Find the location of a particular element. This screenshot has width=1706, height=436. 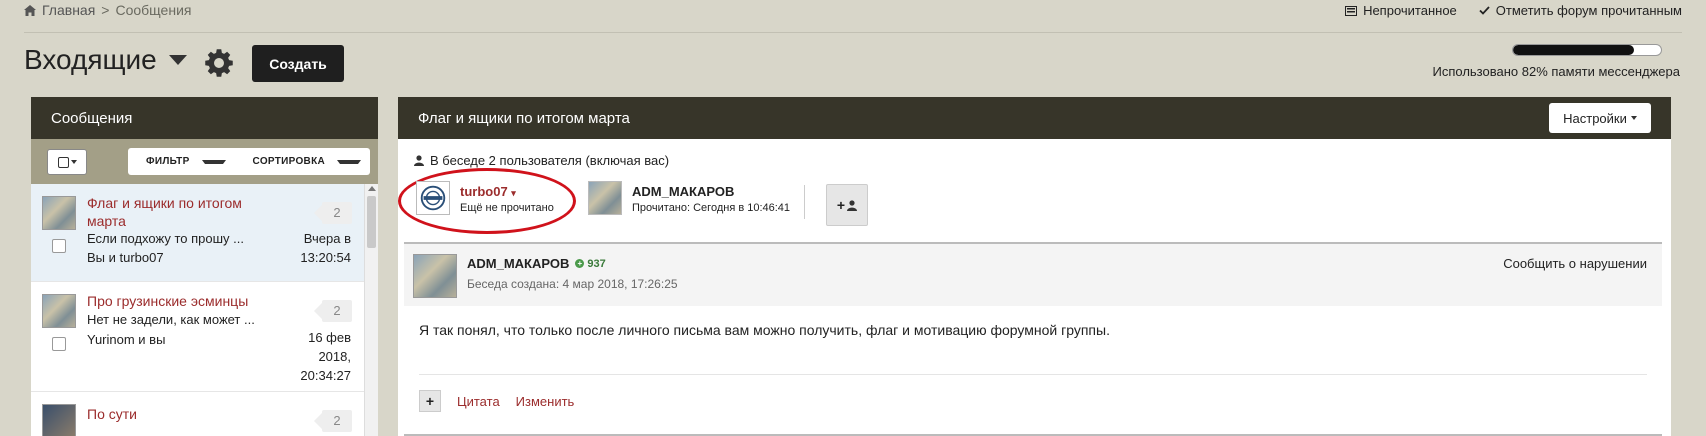

filter-sort-group: ФИЛЬТР СОРТИРОВКА is located at coordinates (249, 161).